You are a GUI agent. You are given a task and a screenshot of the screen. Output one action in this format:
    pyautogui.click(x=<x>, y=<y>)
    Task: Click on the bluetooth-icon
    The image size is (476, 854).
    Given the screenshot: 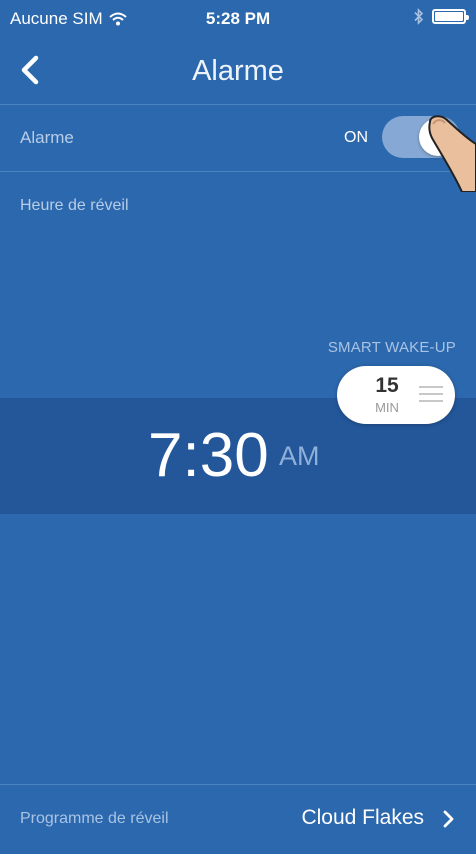 What is the action you would take?
    pyautogui.click(x=419, y=16)
    